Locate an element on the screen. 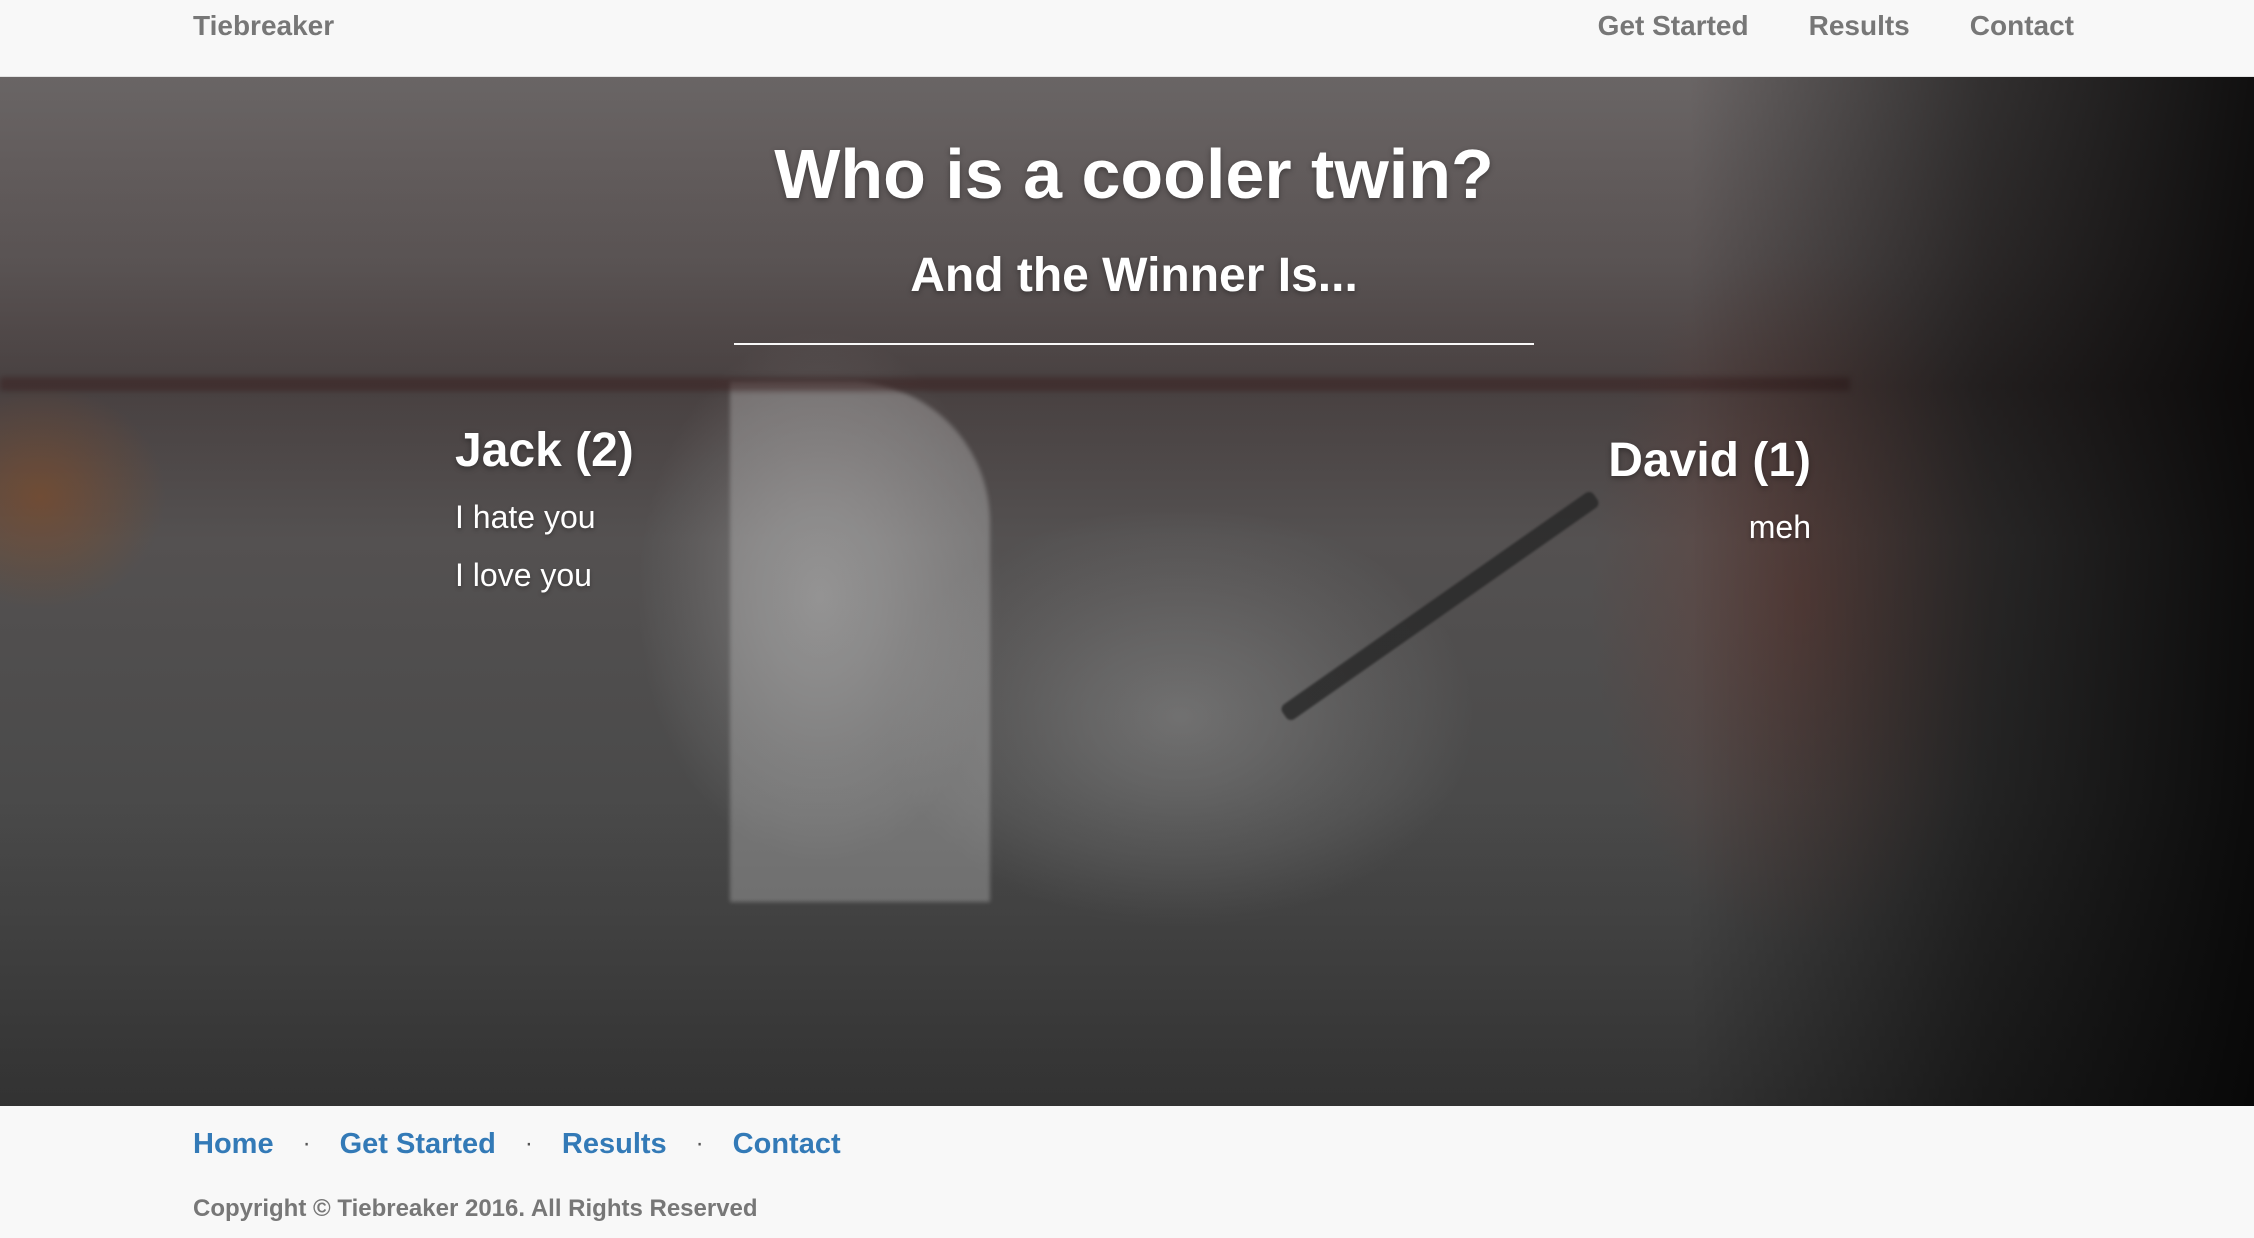 The height and width of the screenshot is (1238, 2254). candidate-reason: I love you is located at coordinates (523, 575).